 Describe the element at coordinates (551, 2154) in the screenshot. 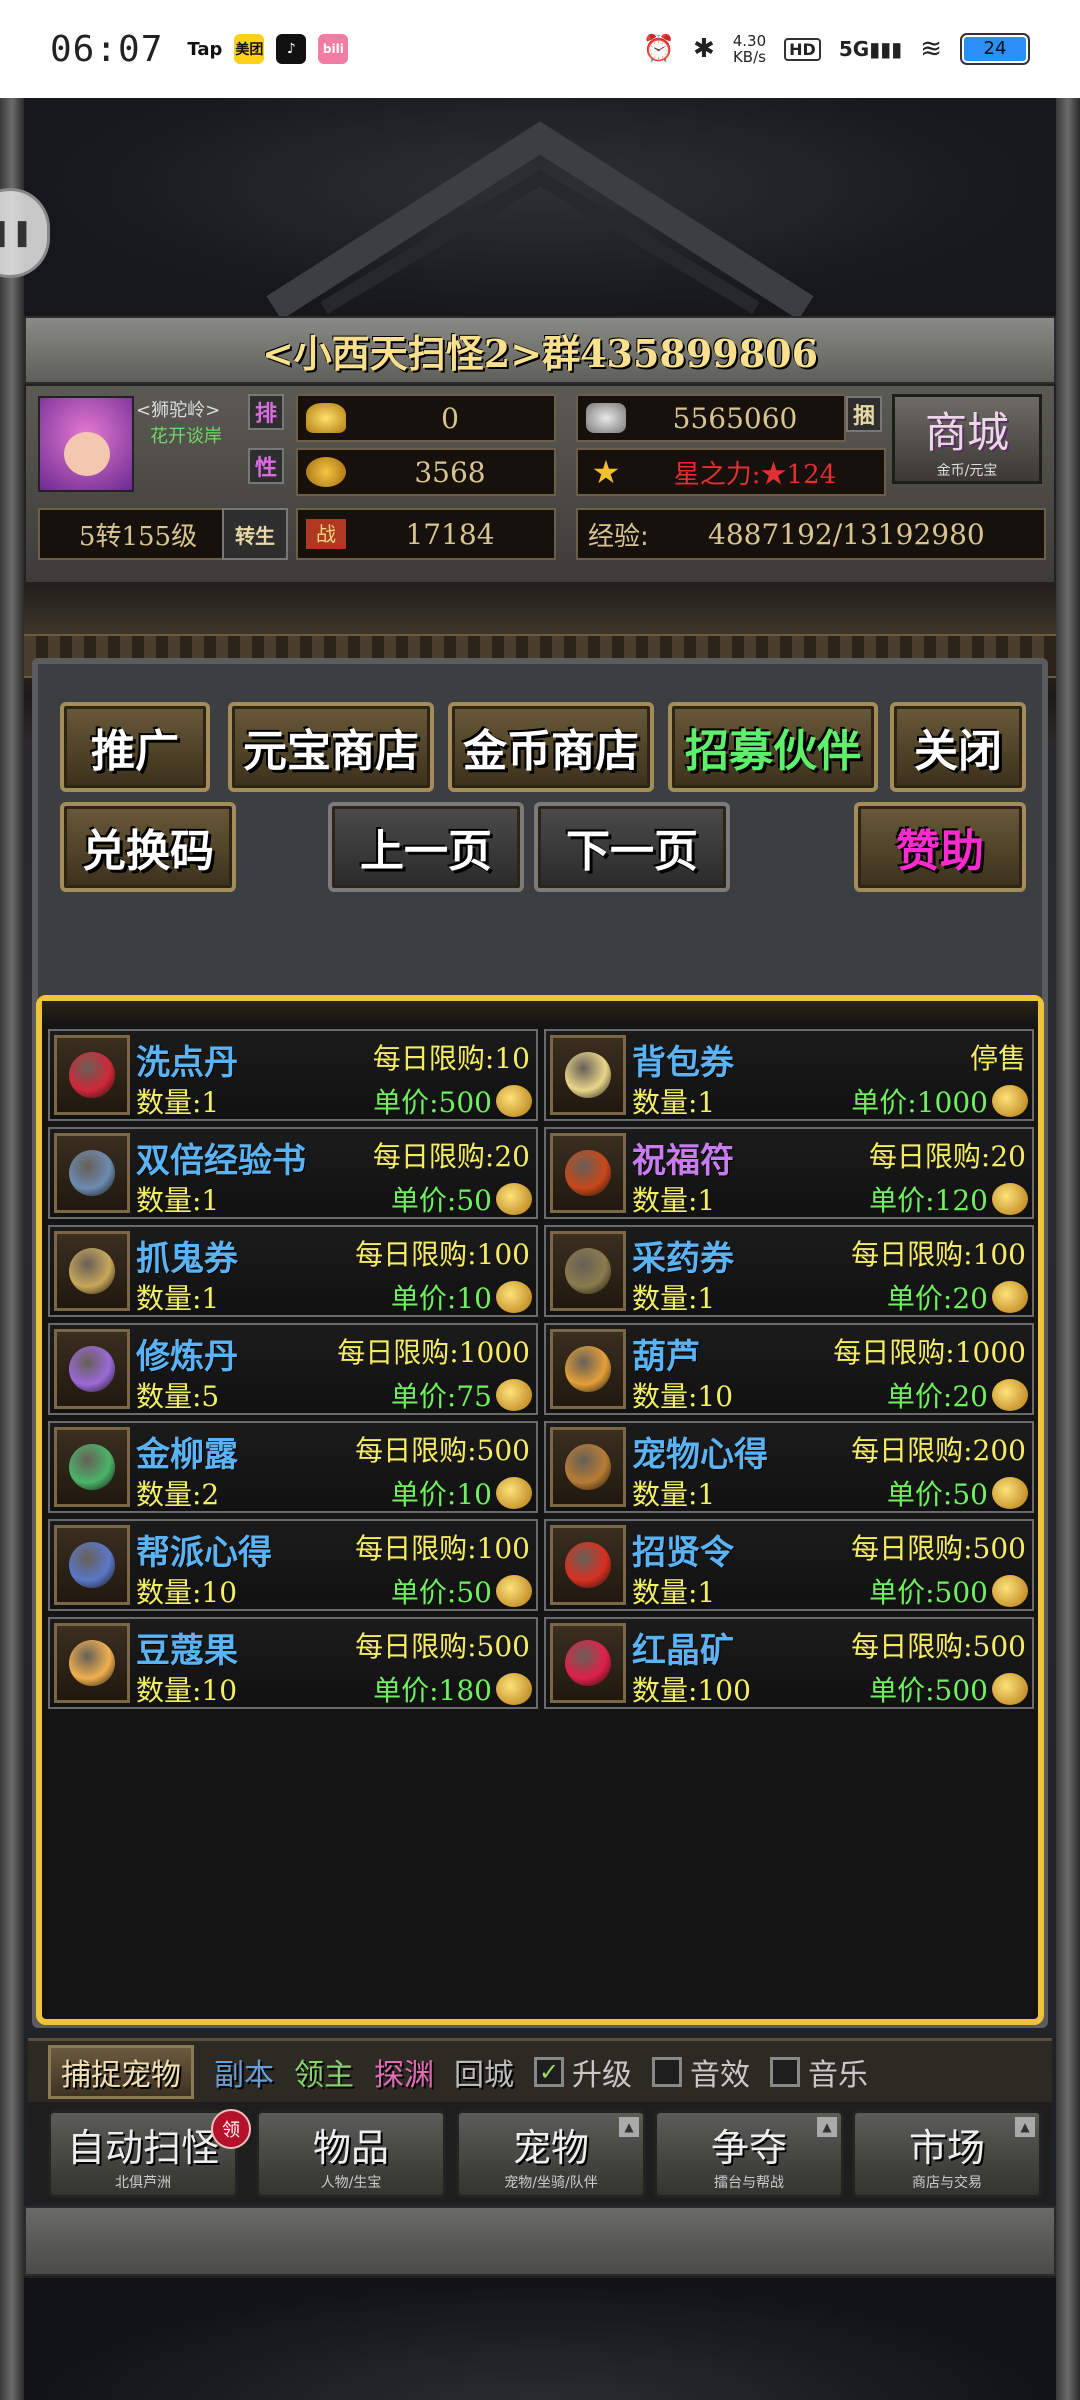

I see `pets-button: ▲ 宠物 宠物/坐骑/队伴` at that location.